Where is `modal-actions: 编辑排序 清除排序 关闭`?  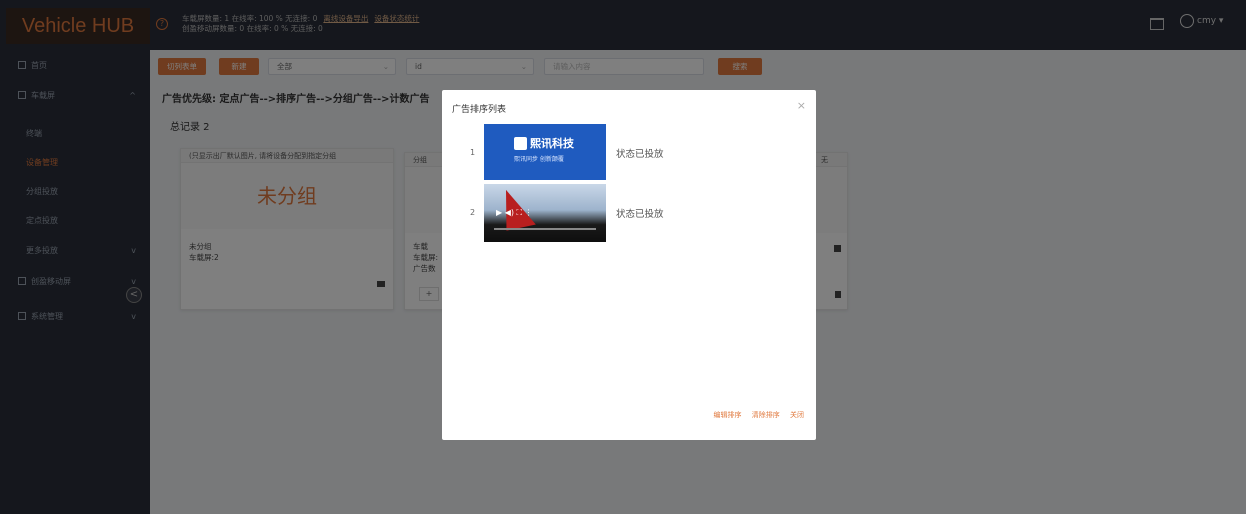 modal-actions: 编辑排序 清除排序 关闭 is located at coordinates (755, 415).